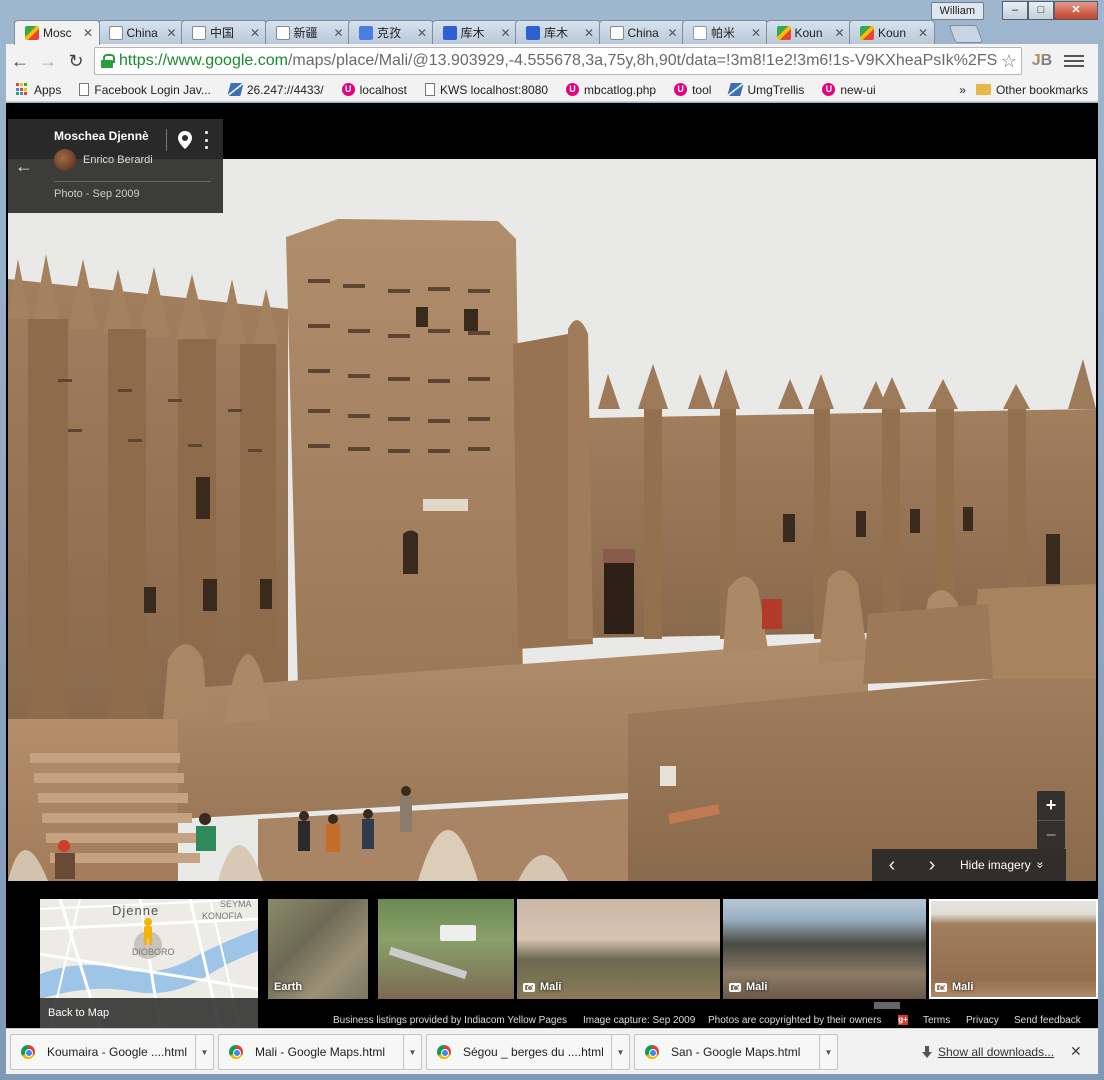  What do you see at coordinates (391, 32) in the screenshot?
I see `browser-tab: 克孜 ✕` at bounding box center [391, 32].